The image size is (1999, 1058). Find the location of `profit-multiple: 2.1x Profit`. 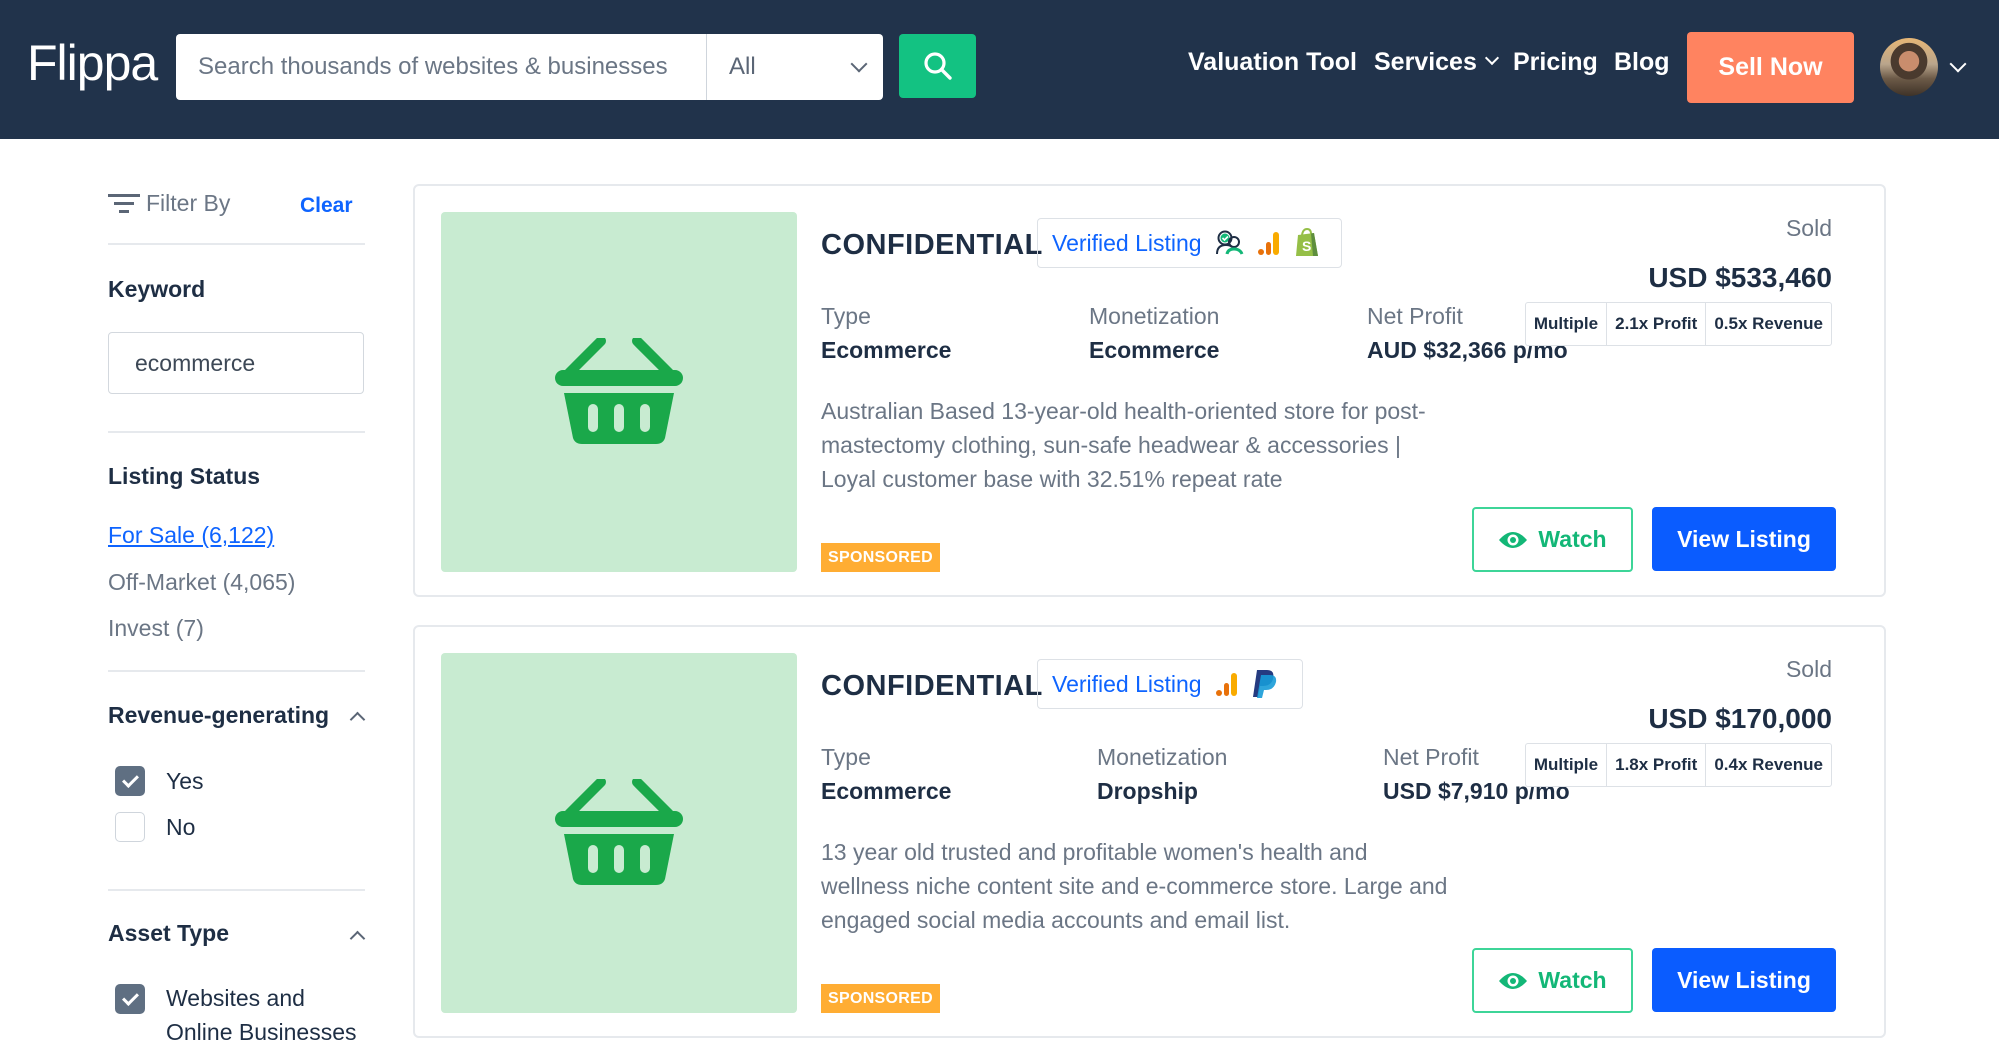

profit-multiple: 2.1x Profit is located at coordinates (1655, 324).